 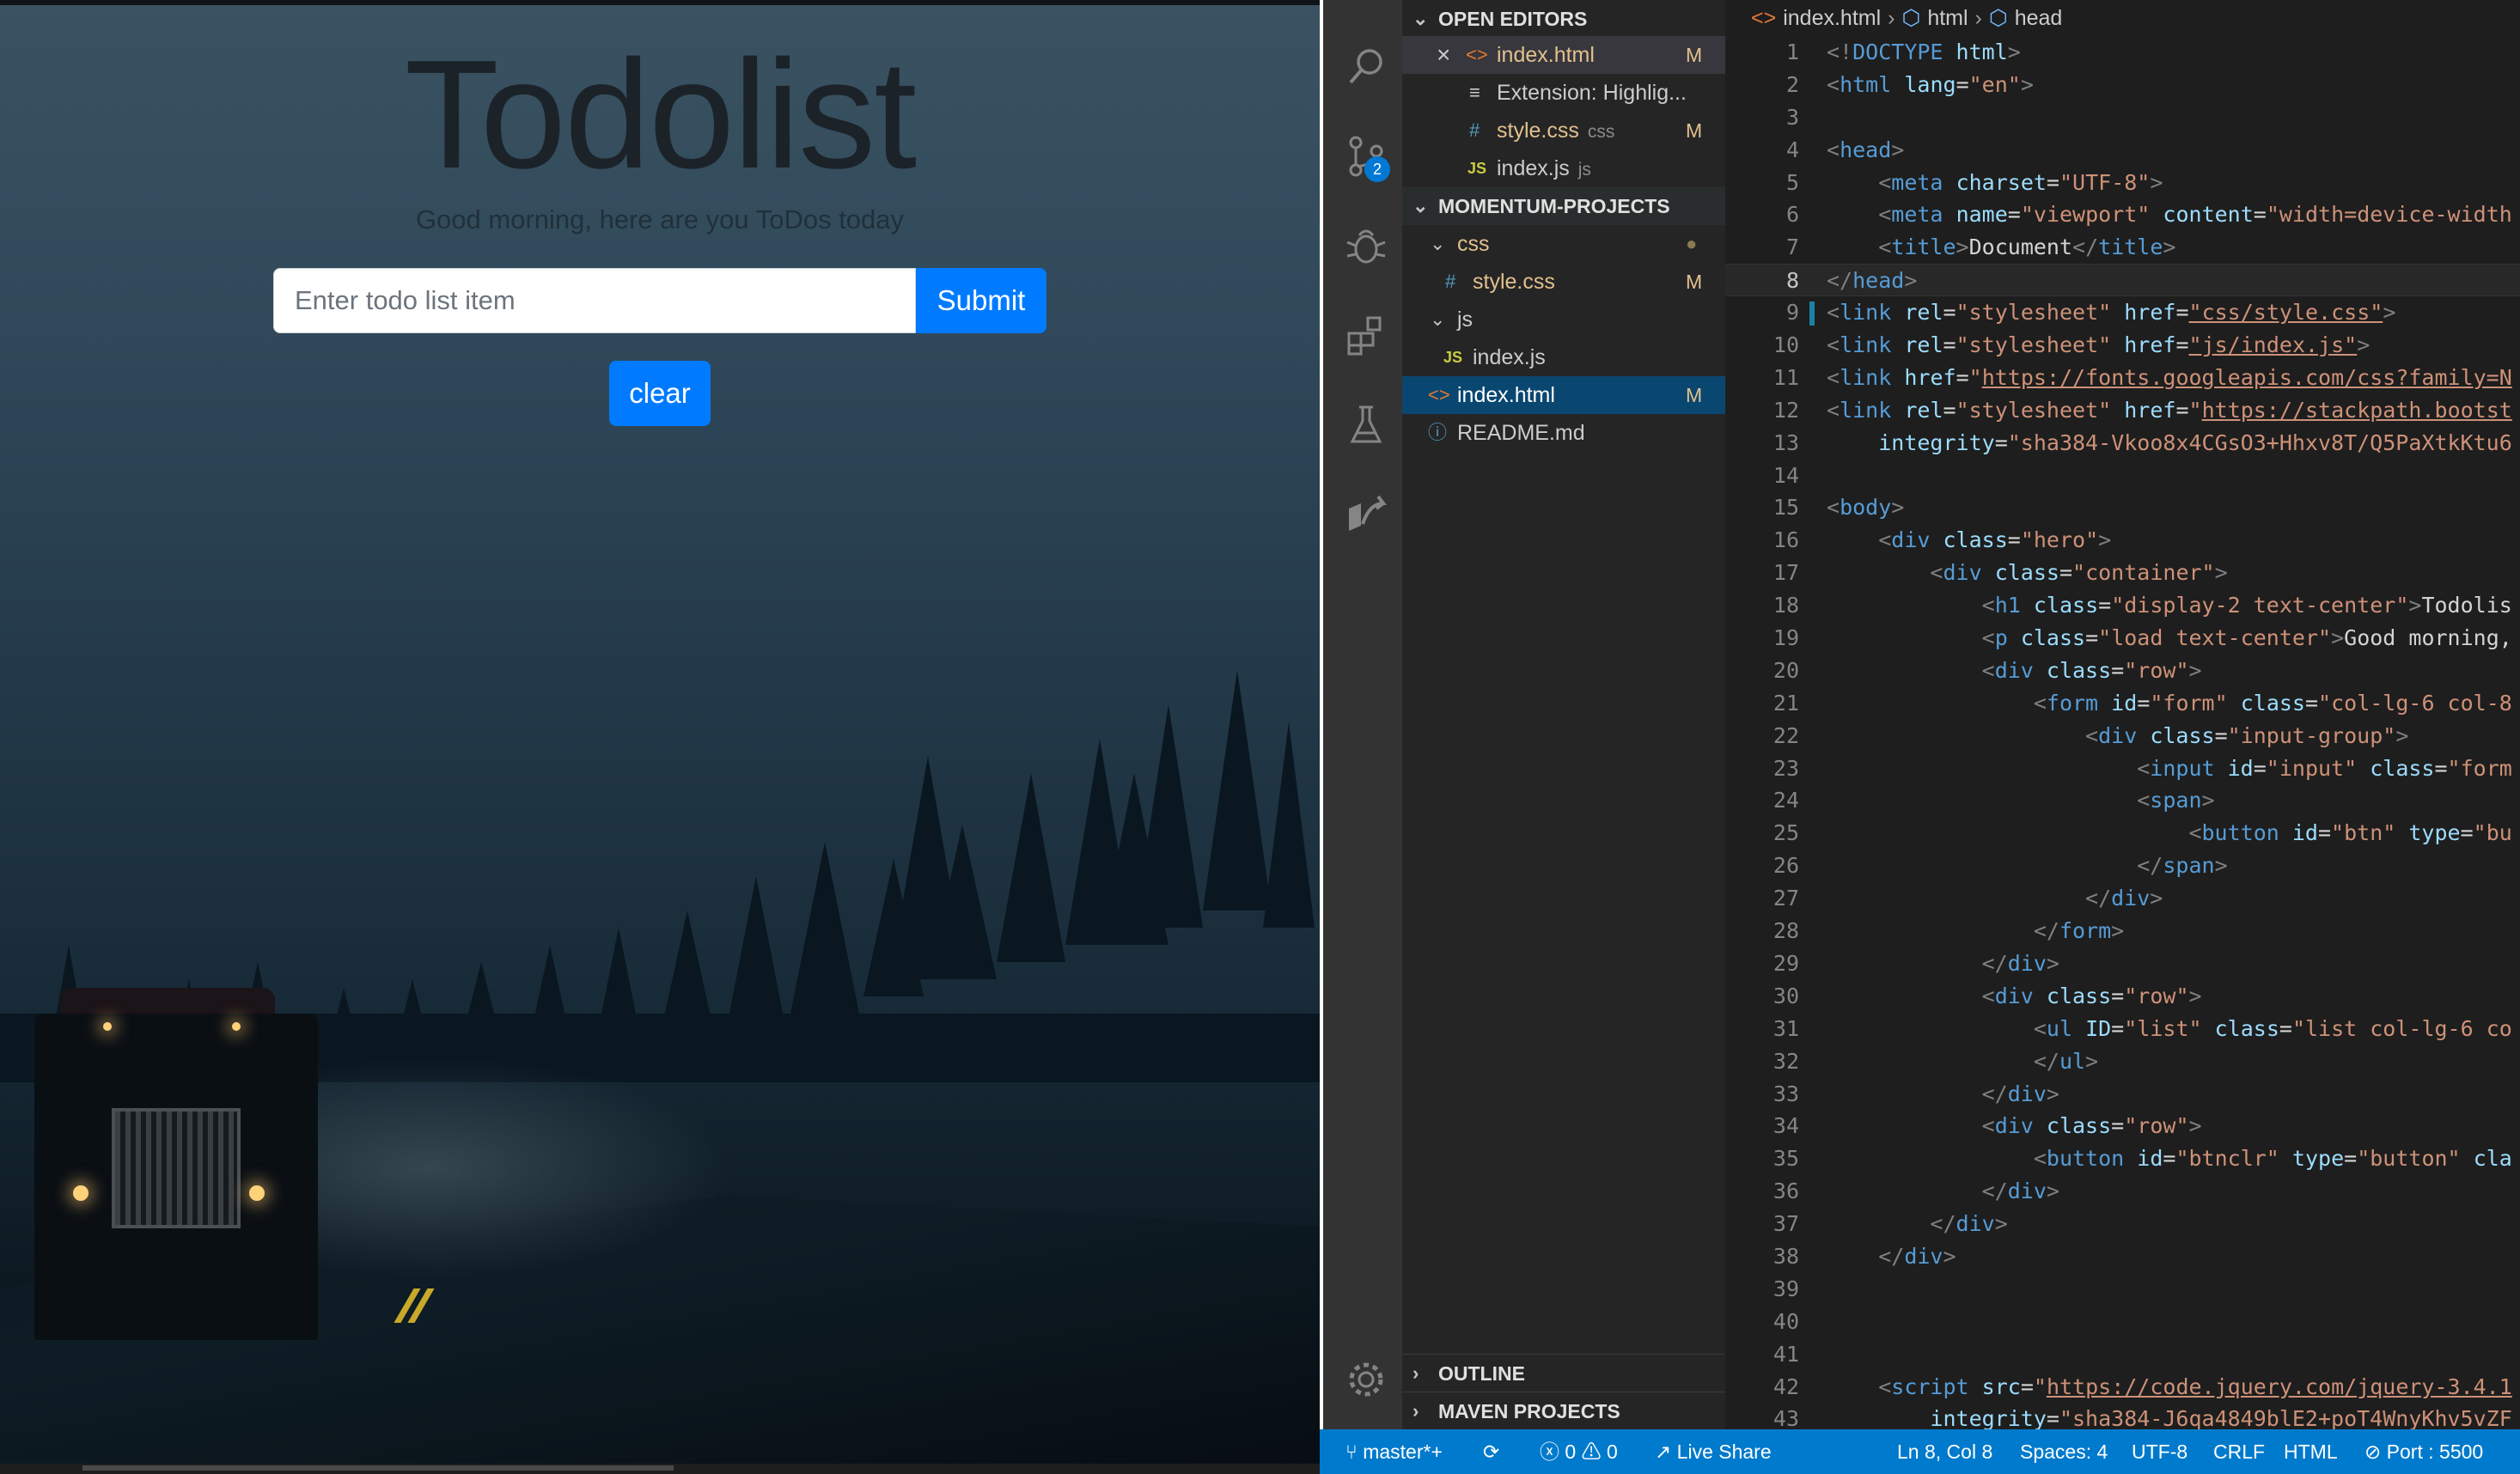 What do you see at coordinates (1366, 513) in the screenshot?
I see `live-share-icon` at bounding box center [1366, 513].